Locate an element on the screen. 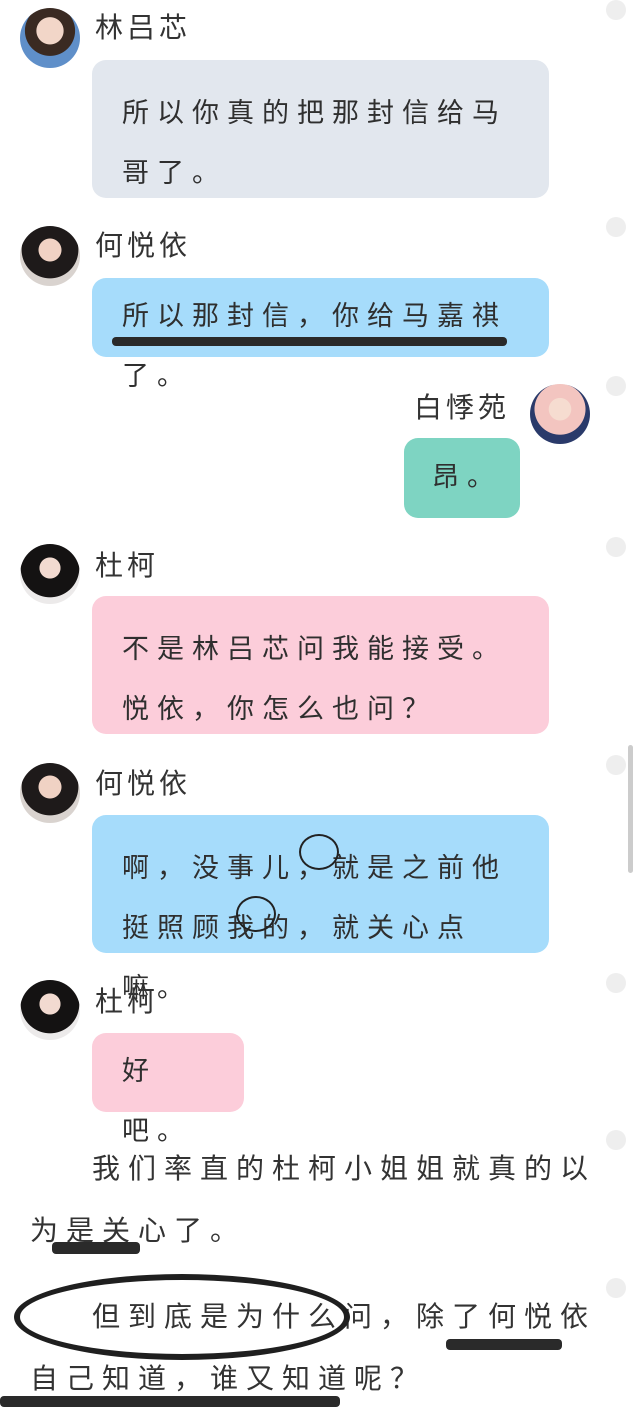 Image resolution: width=640 pixels, height=1422 pixels. message-text: 所以那封信，你给马嘉祺了。 is located at coordinates (314, 346).